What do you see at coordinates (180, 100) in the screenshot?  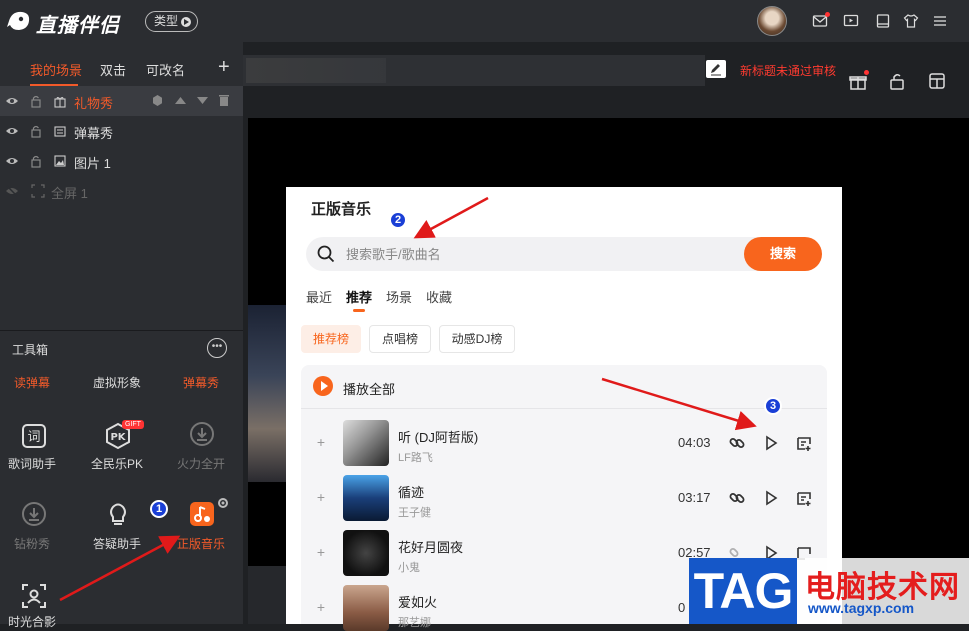 I see `move-up-icon` at bounding box center [180, 100].